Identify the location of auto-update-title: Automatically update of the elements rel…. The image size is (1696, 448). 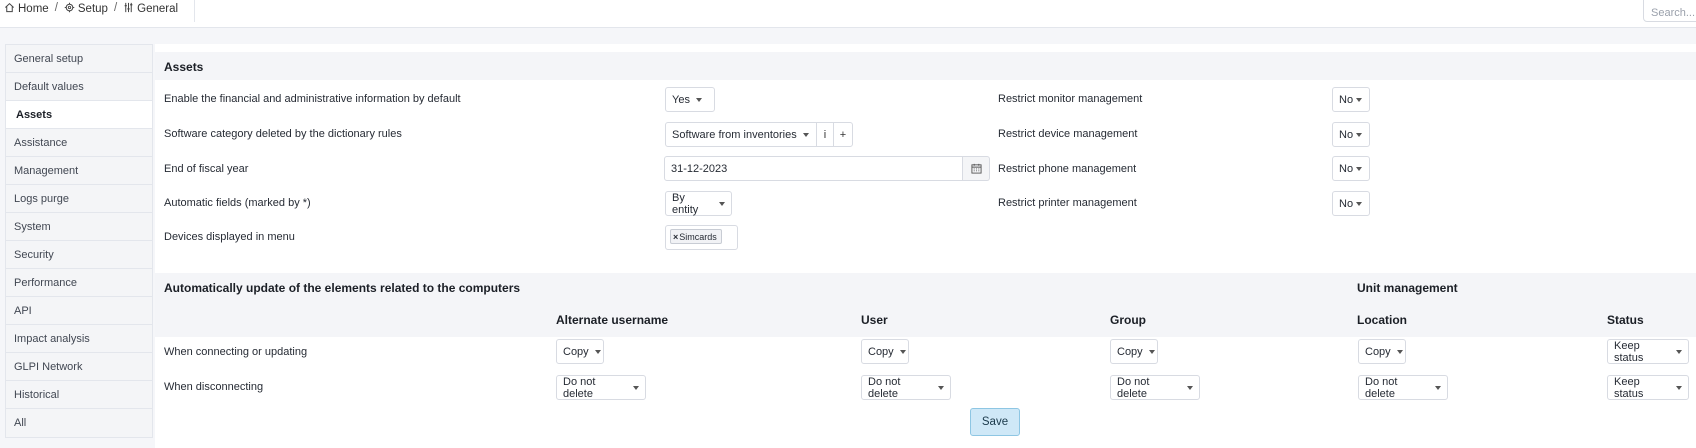
(342, 288).